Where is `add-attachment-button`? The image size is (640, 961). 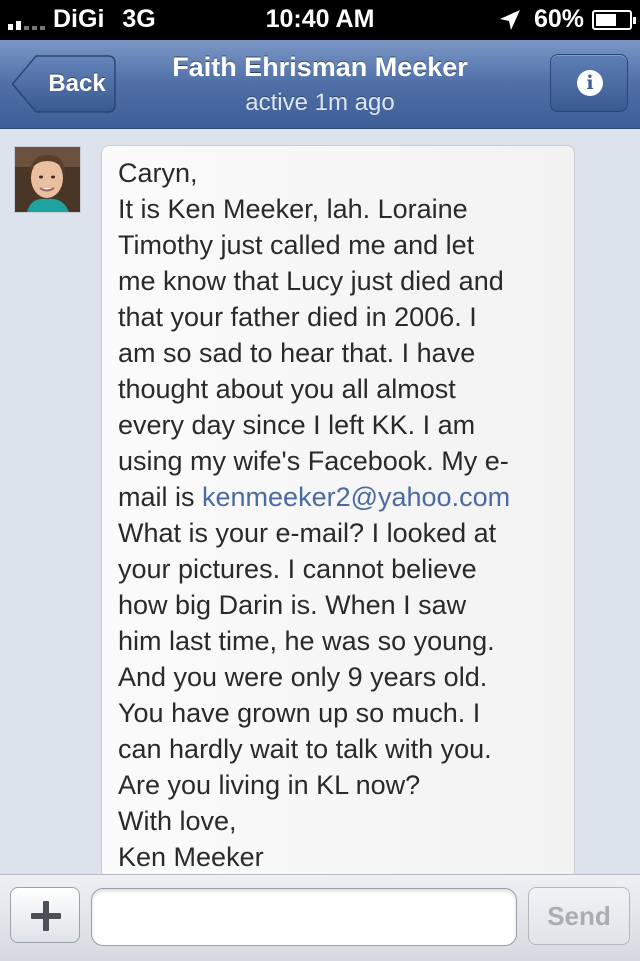
add-attachment-button is located at coordinates (45, 915).